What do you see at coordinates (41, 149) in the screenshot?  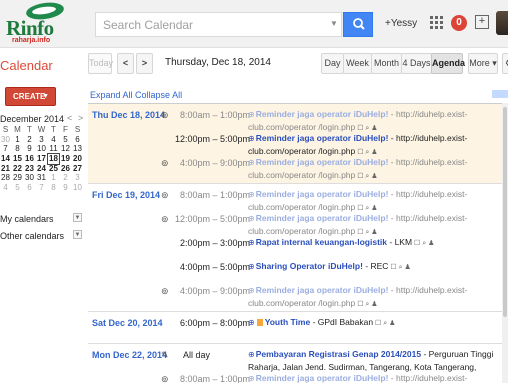 I see `mini-day: 10` at bounding box center [41, 149].